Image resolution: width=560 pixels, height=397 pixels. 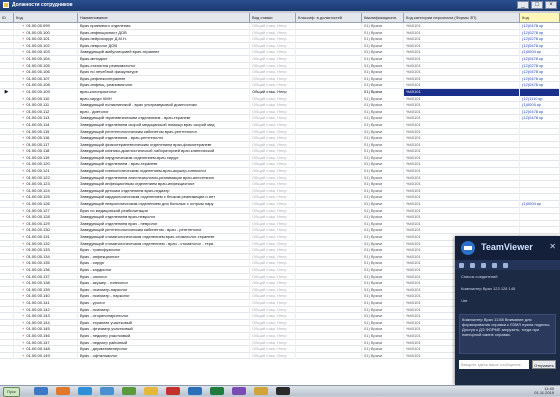 I want to click on row-code: +01.00.00.145, so click(x=46, y=329).